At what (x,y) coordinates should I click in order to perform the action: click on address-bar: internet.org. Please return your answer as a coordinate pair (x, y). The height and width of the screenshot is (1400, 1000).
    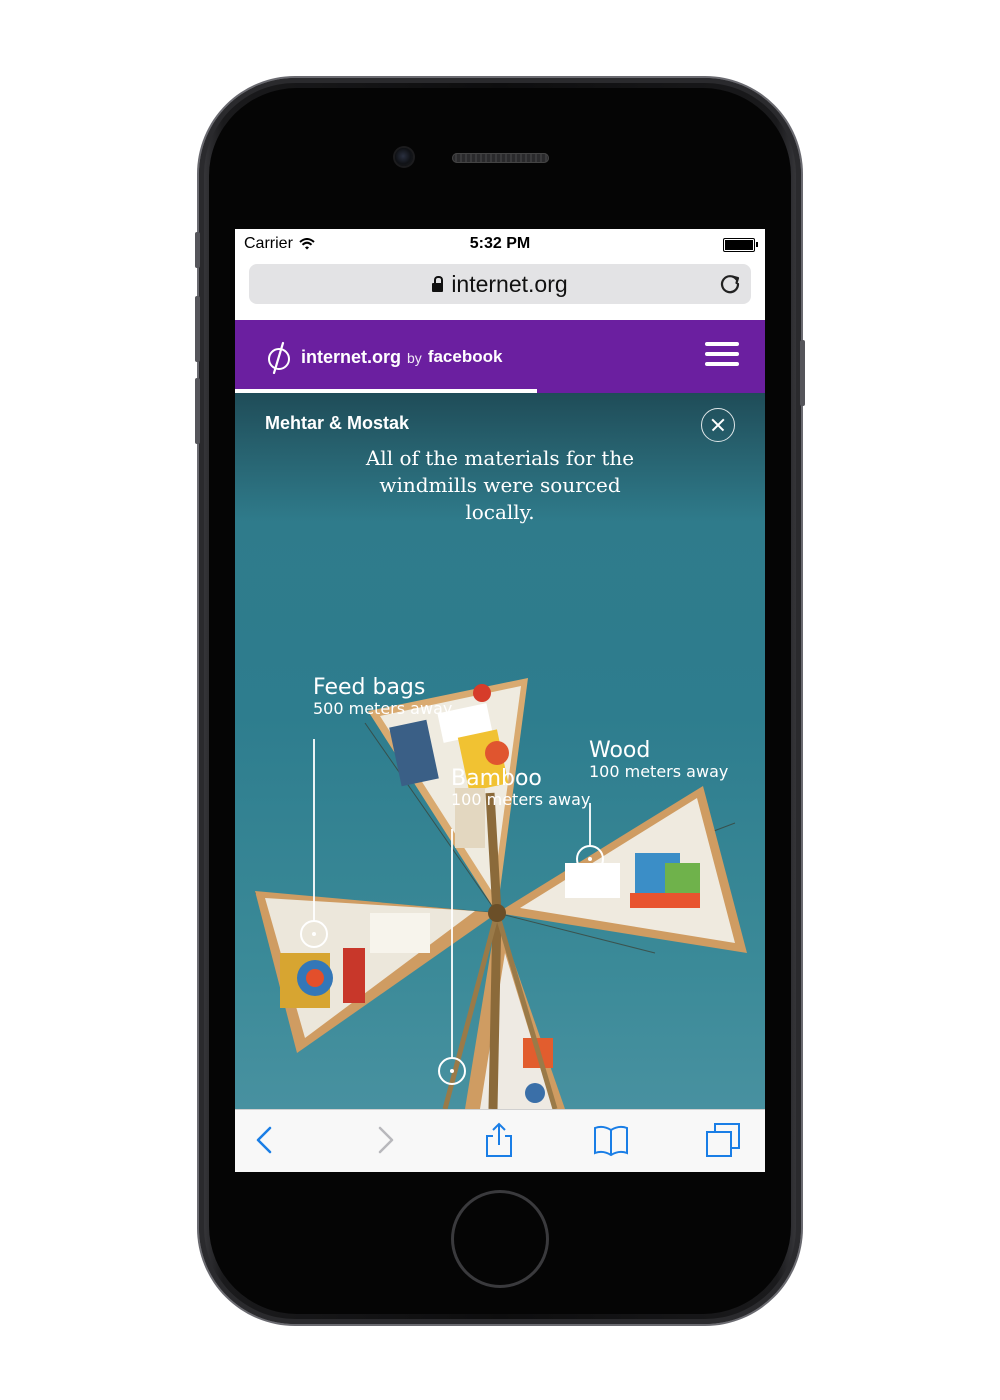
    Looking at the image, I should click on (500, 284).